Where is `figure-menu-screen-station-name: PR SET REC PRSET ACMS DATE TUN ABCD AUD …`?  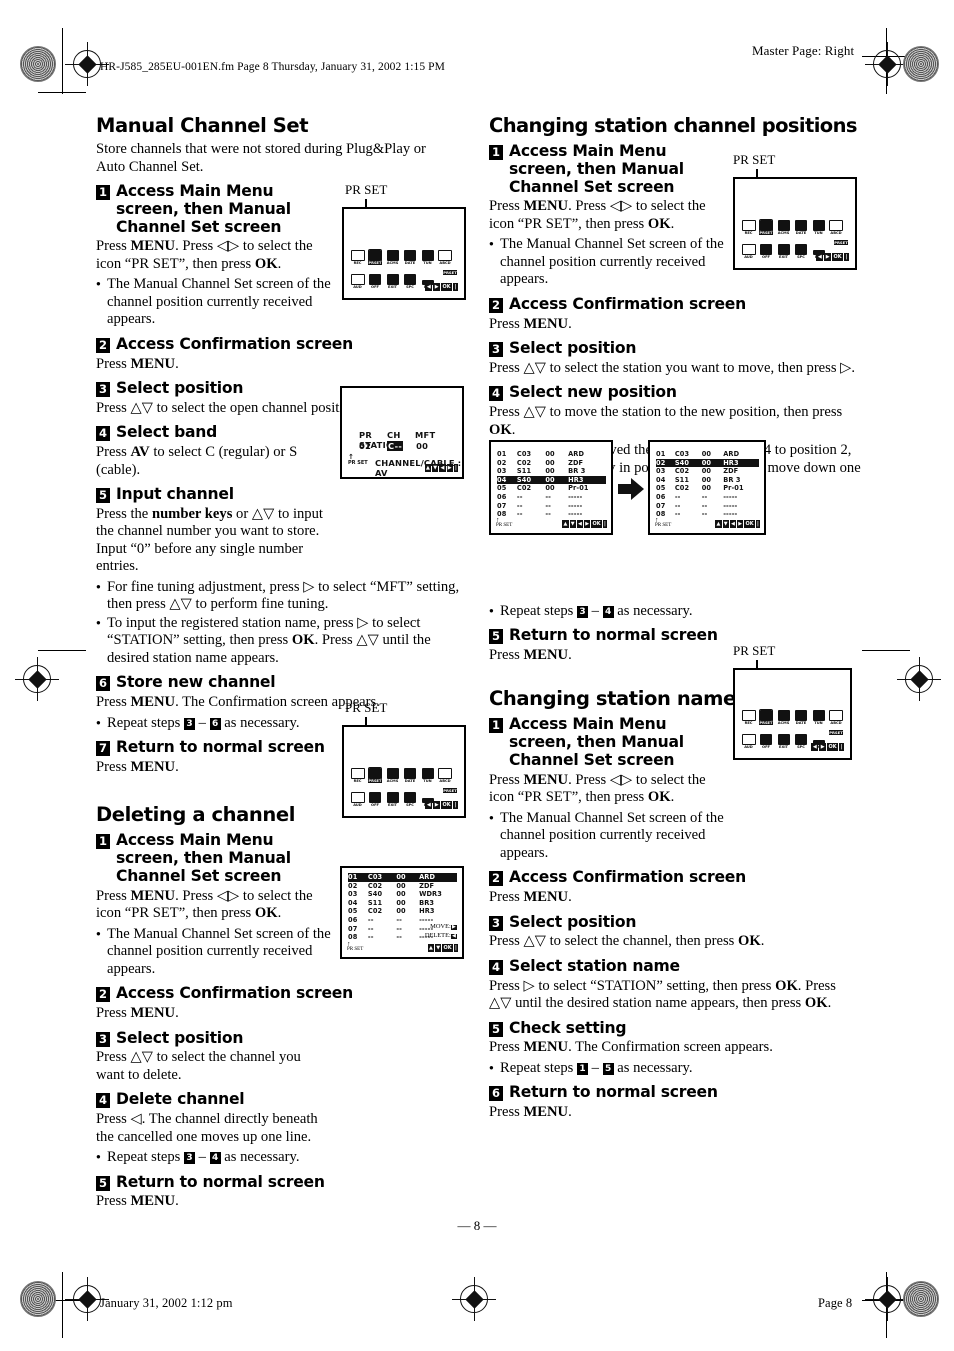
figure-menu-screen-station-name: PR SET REC PRSET ACMS DATE TUN ABCD AUD … is located at coordinates (796, 702).